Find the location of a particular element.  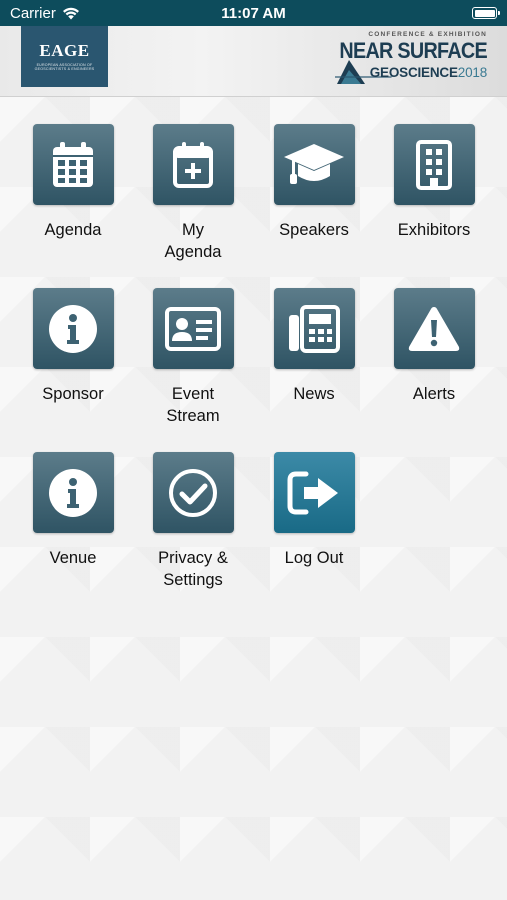

check-circle-icon is located at coordinates (193, 492).